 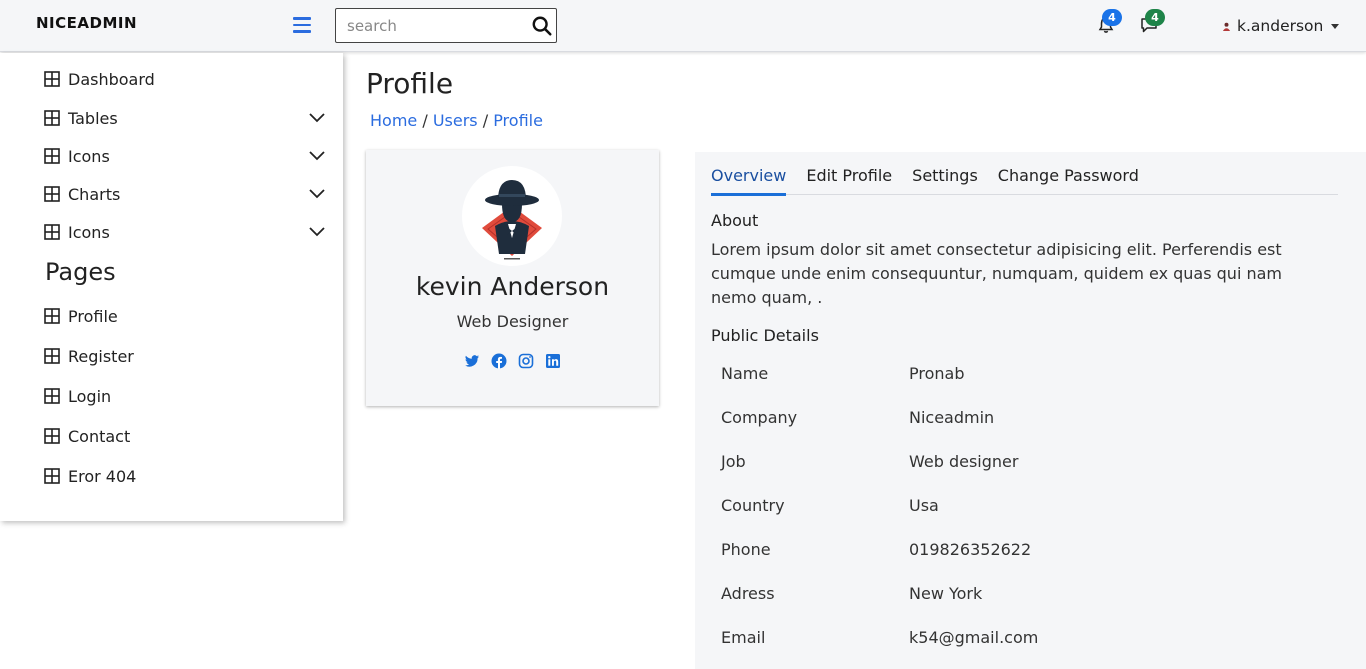 What do you see at coordinates (93, 118) in the screenshot?
I see `sidebar-item-label: Tables` at bounding box center [93, 118].